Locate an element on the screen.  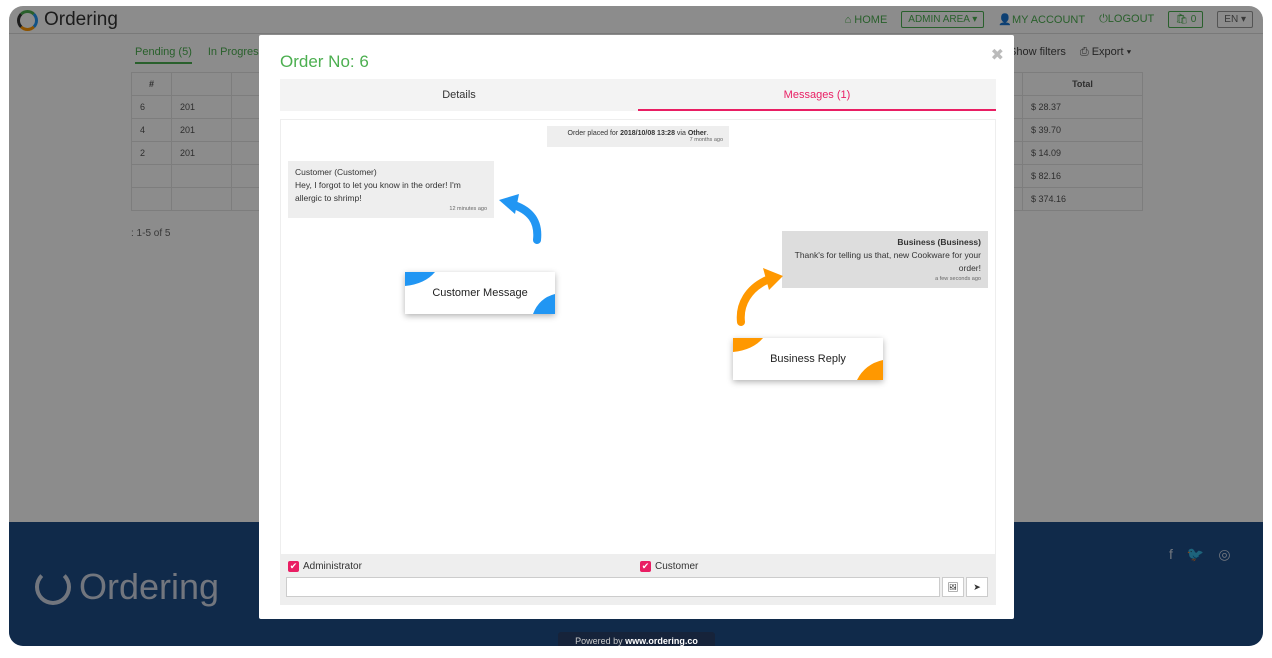
system-message-via: via is located at coordinates (681, 133).